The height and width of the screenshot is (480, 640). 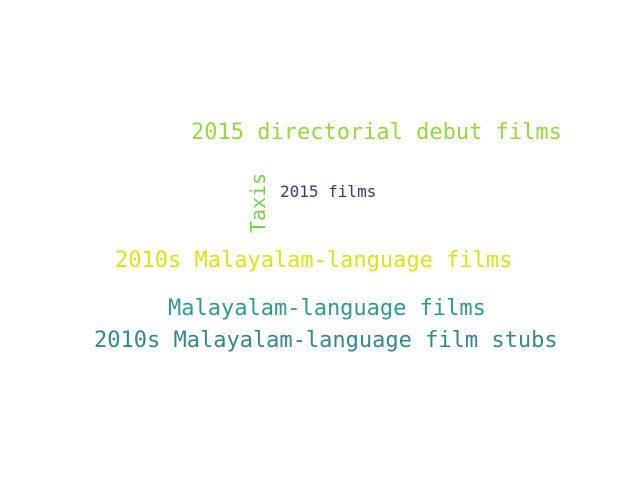 What do you see at coordinates (376, 132) in the screenshot?
I see `word-2015-directorial-debut-films: 2015 directorial debut films` at bounding box center [376, 132].